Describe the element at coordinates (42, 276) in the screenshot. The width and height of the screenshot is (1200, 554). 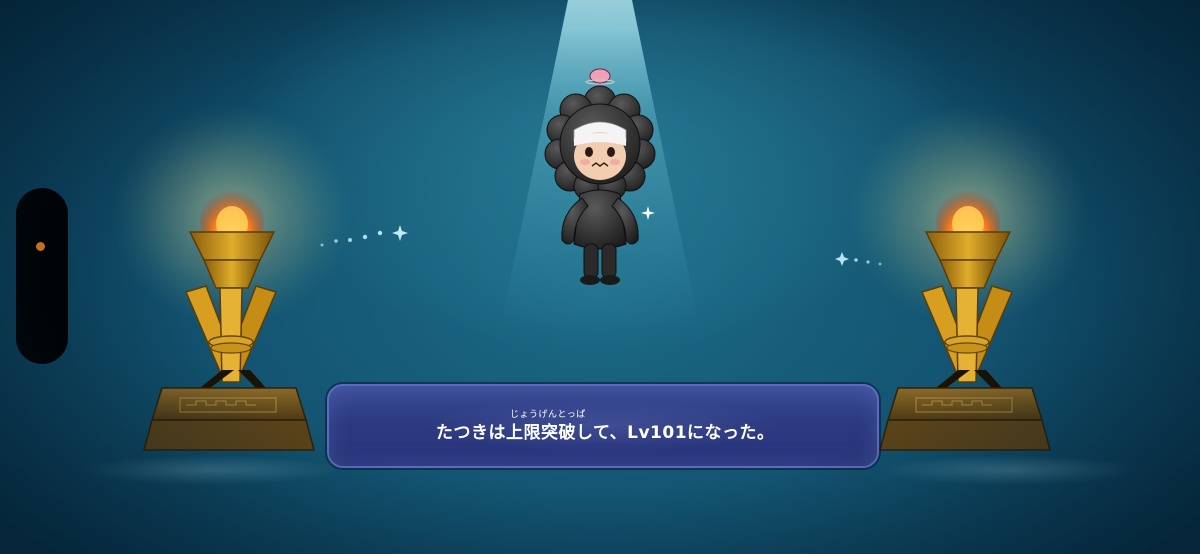
I see `side-panel-pill` at that location.